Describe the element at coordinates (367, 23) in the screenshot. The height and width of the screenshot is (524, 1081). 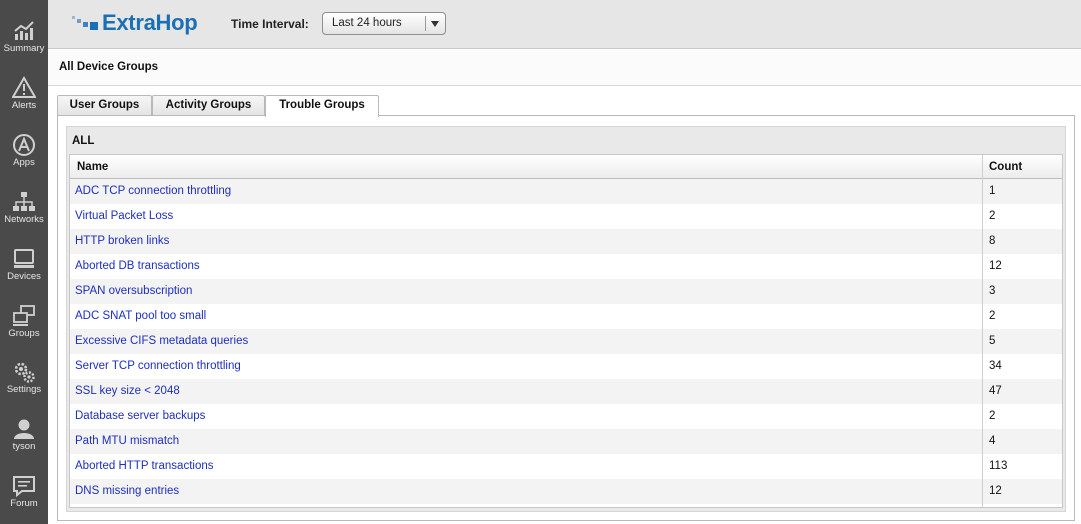
I see `time-interval-value: Last 24 hours` at that location.